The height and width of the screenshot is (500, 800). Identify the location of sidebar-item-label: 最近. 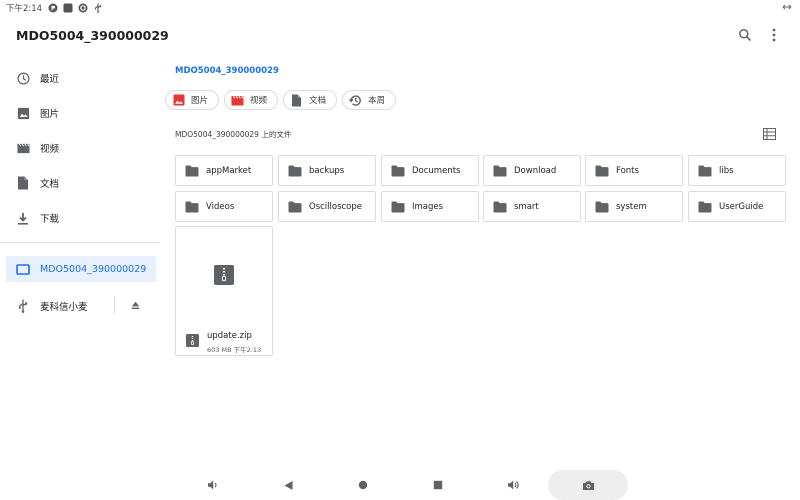
(50, 79).